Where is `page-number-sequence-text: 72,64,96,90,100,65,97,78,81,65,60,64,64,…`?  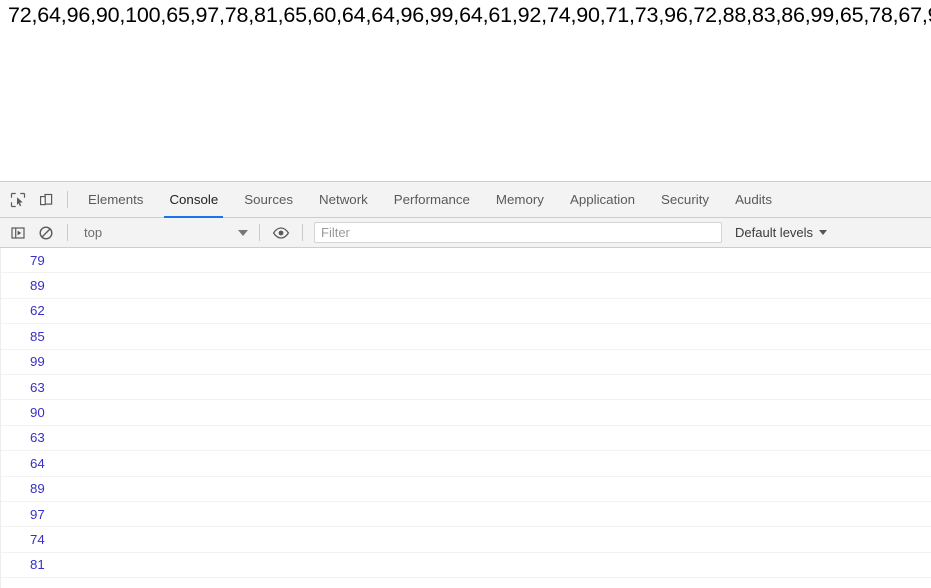 page-number-sequence-text: 72,64,96,90,100,65,97,78,81,65,60,64,64,… is located at coordinates (469, 15).